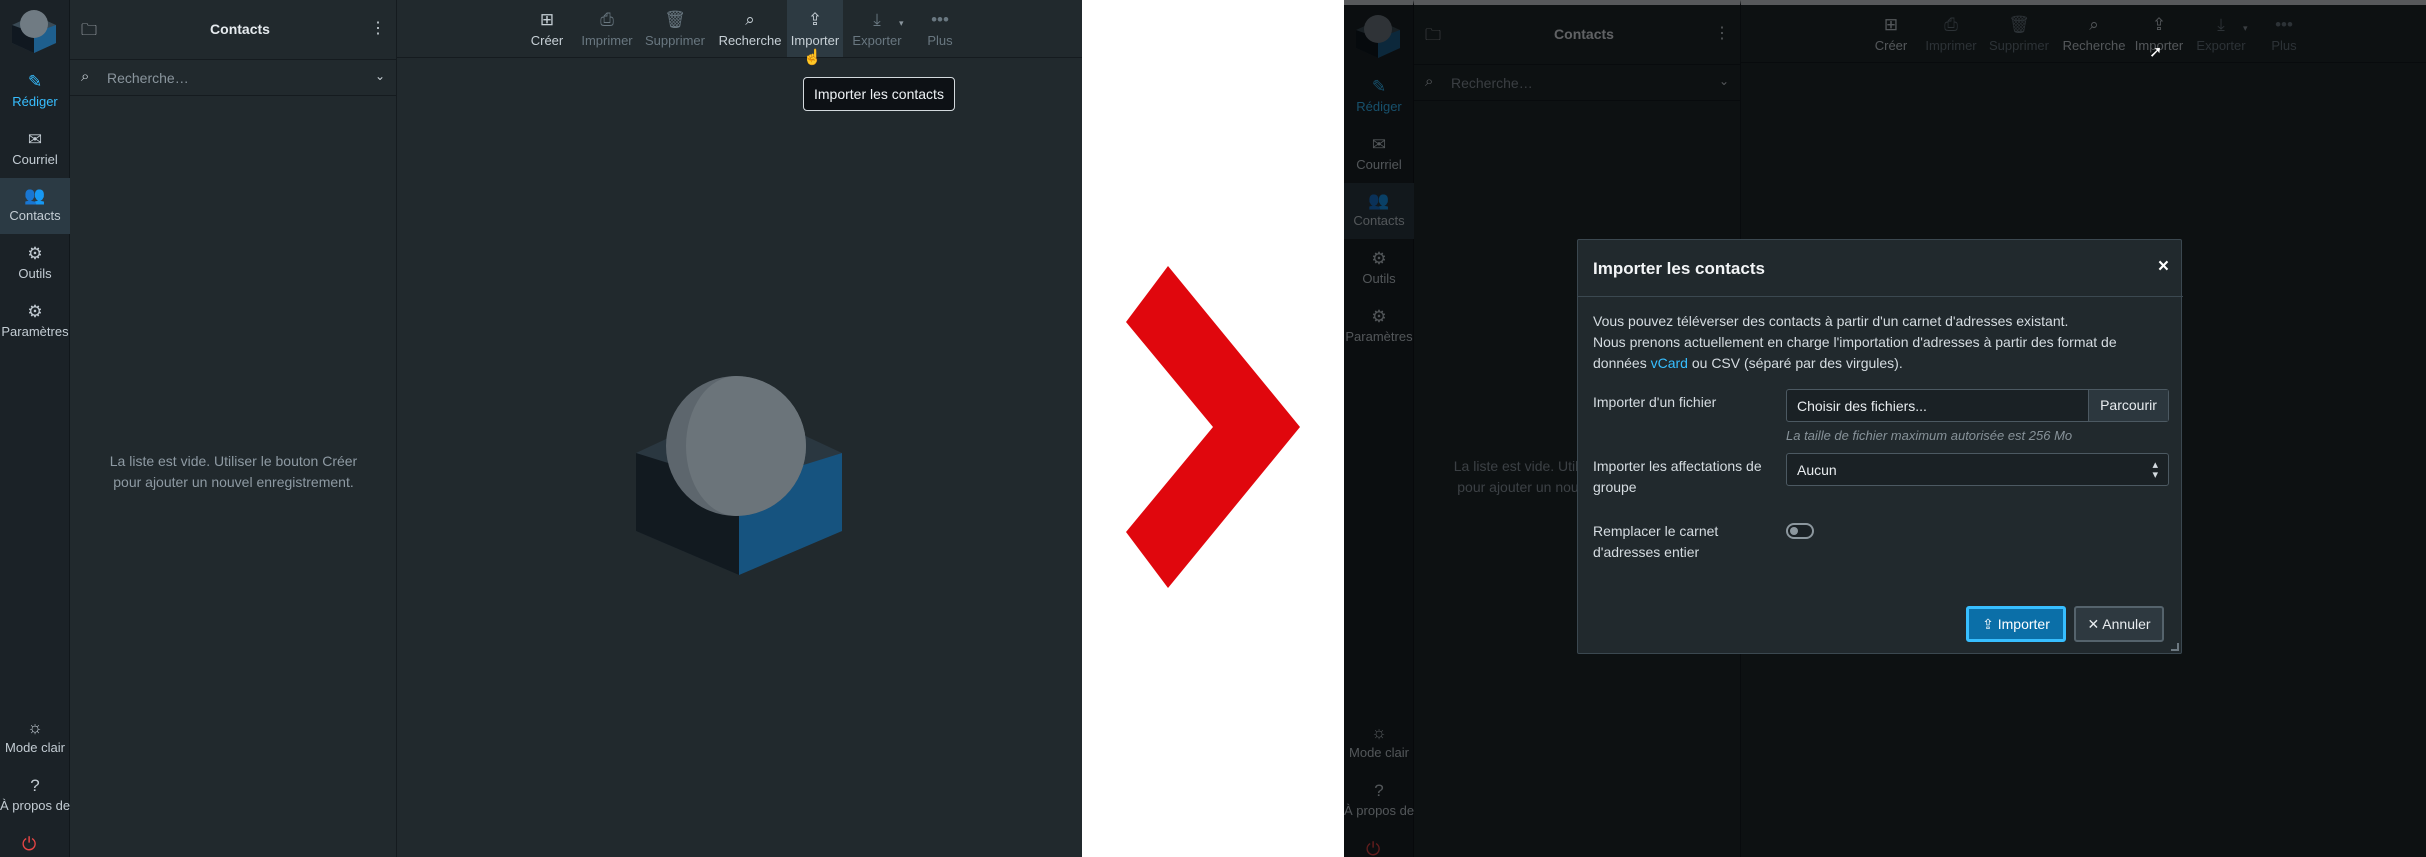  What do you see at coordinates (547, 19) in the screenshot?
I see `plus-square-icon: ⊞` at bounding box center [547, 19].